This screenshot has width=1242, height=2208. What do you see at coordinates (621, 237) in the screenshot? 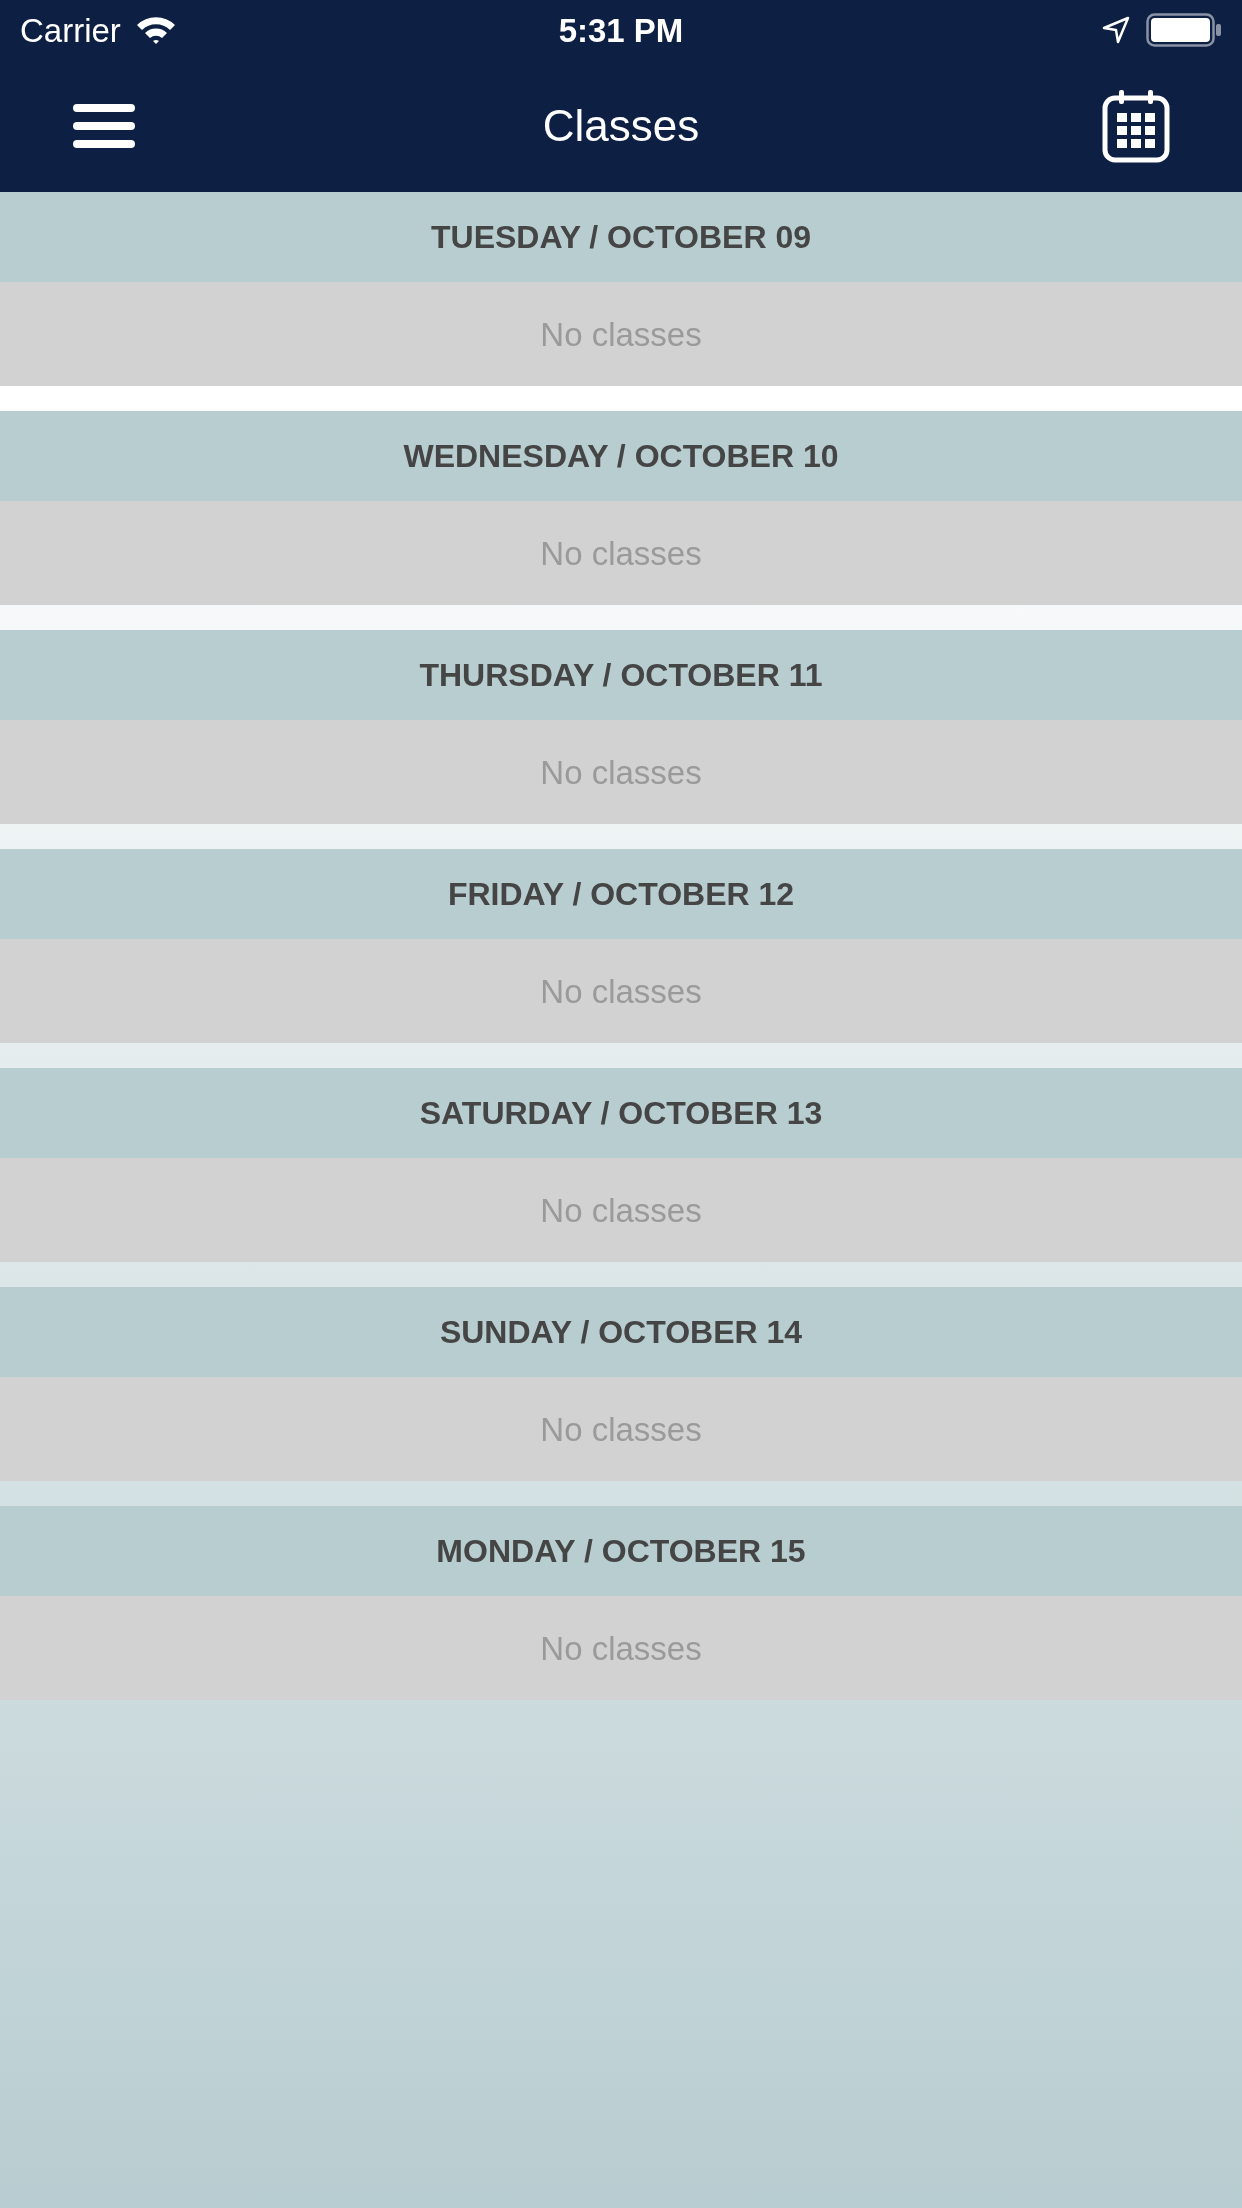
I see `date-heading: TUESDAY / OCTOBER 09` at bounding box center [621, 237].